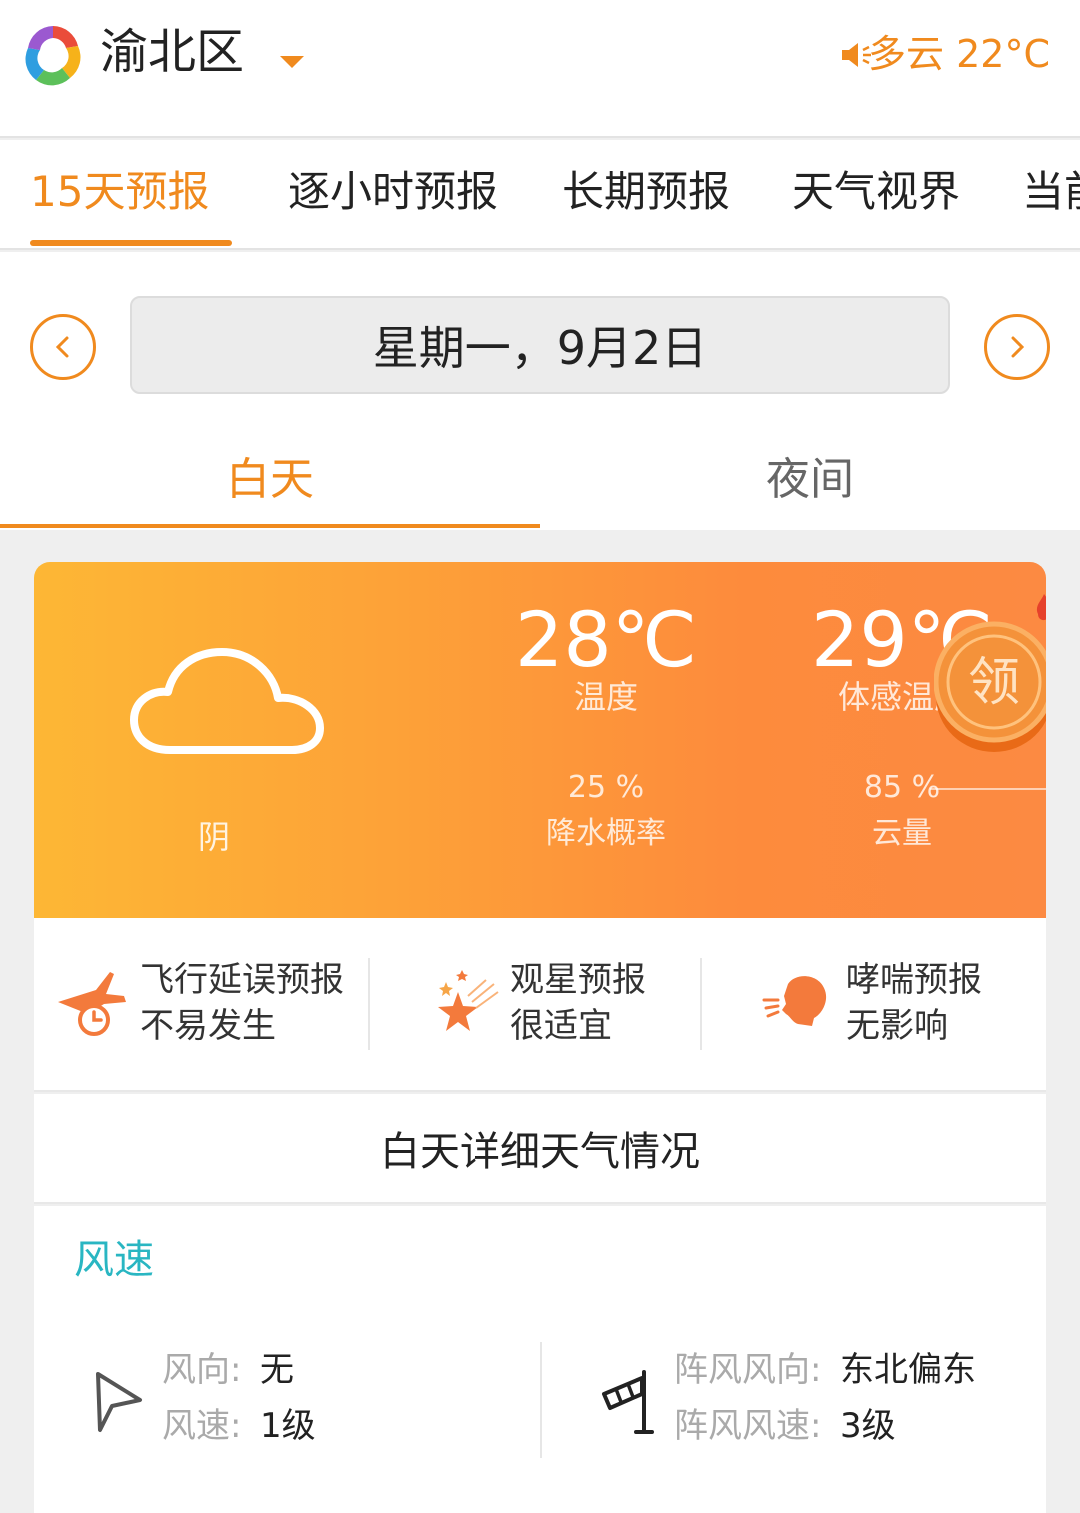 The width and height of the screenshot is (1080, 1513). I want to click on cloud-label: 云量, so click(902, 833).